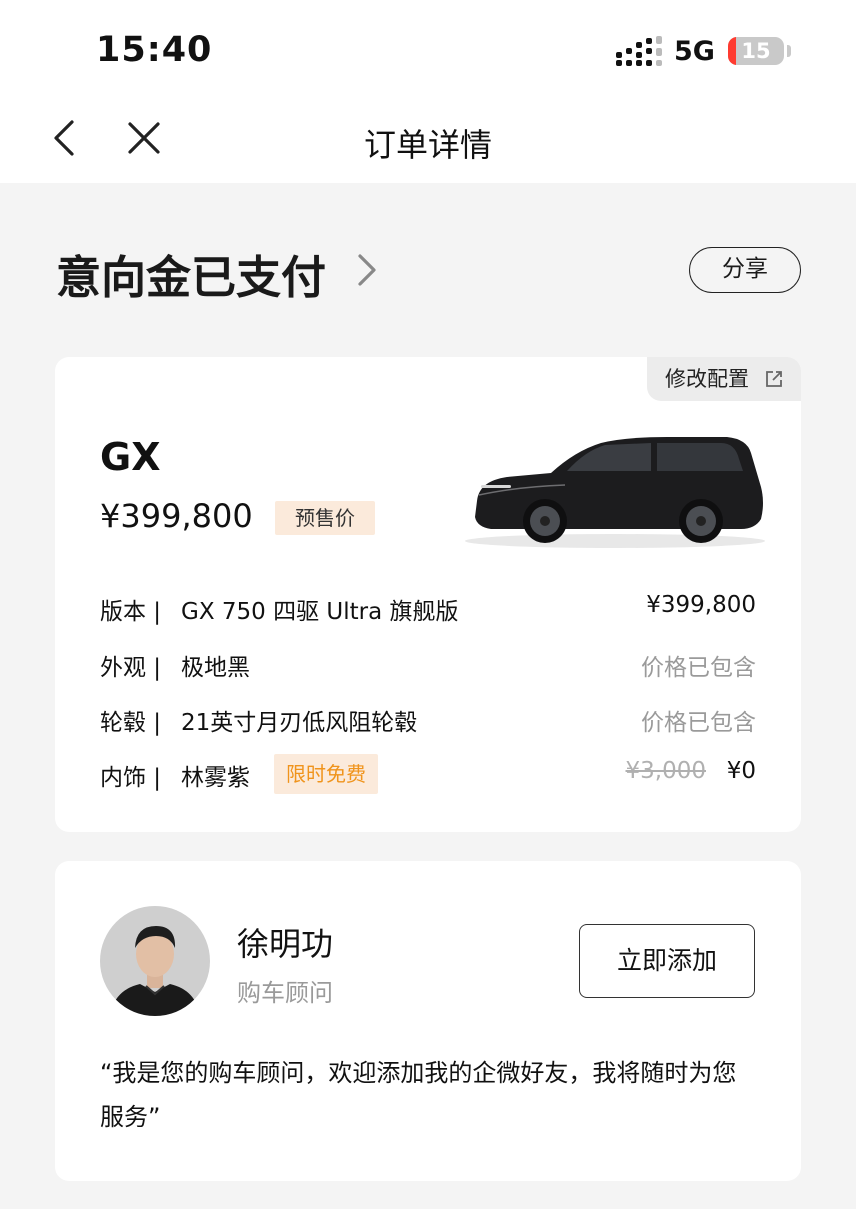 The image size is (856, 1209). Describe the element at coordinates (285, 944) in the screenshot. I see `advisor-name: 徐明功` at that location.